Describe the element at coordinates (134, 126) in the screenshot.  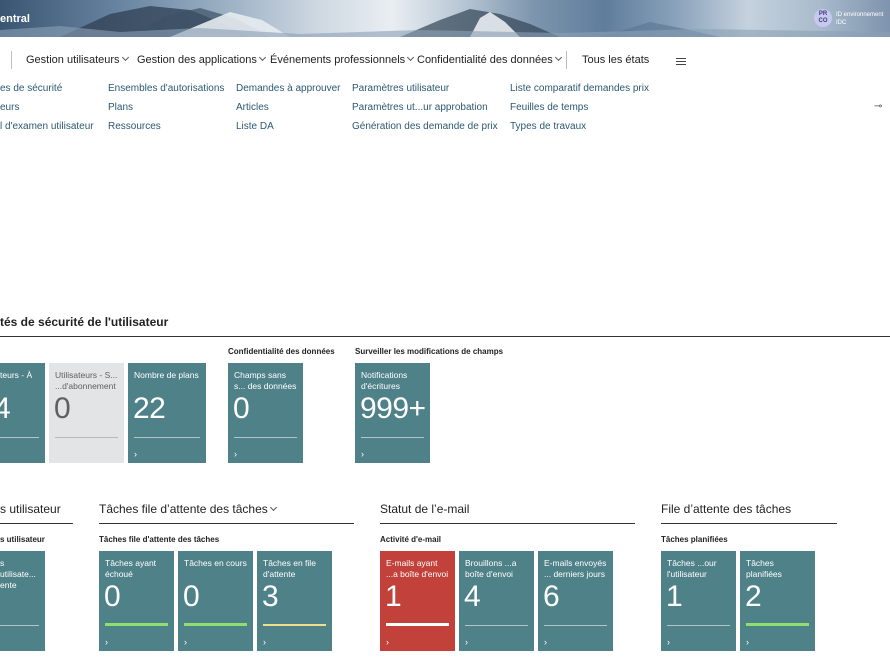
I see `link-resources: Ressources` at that location.